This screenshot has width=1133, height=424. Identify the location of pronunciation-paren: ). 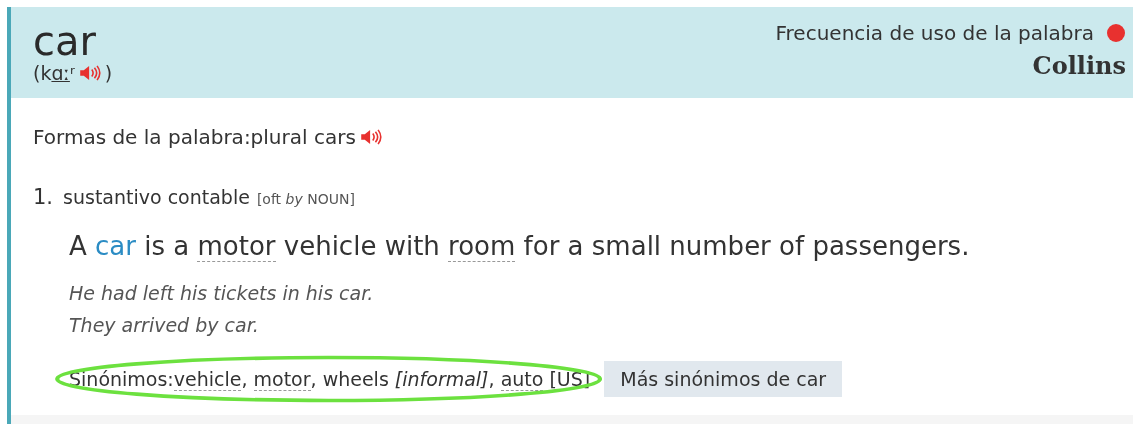
(108, 73).